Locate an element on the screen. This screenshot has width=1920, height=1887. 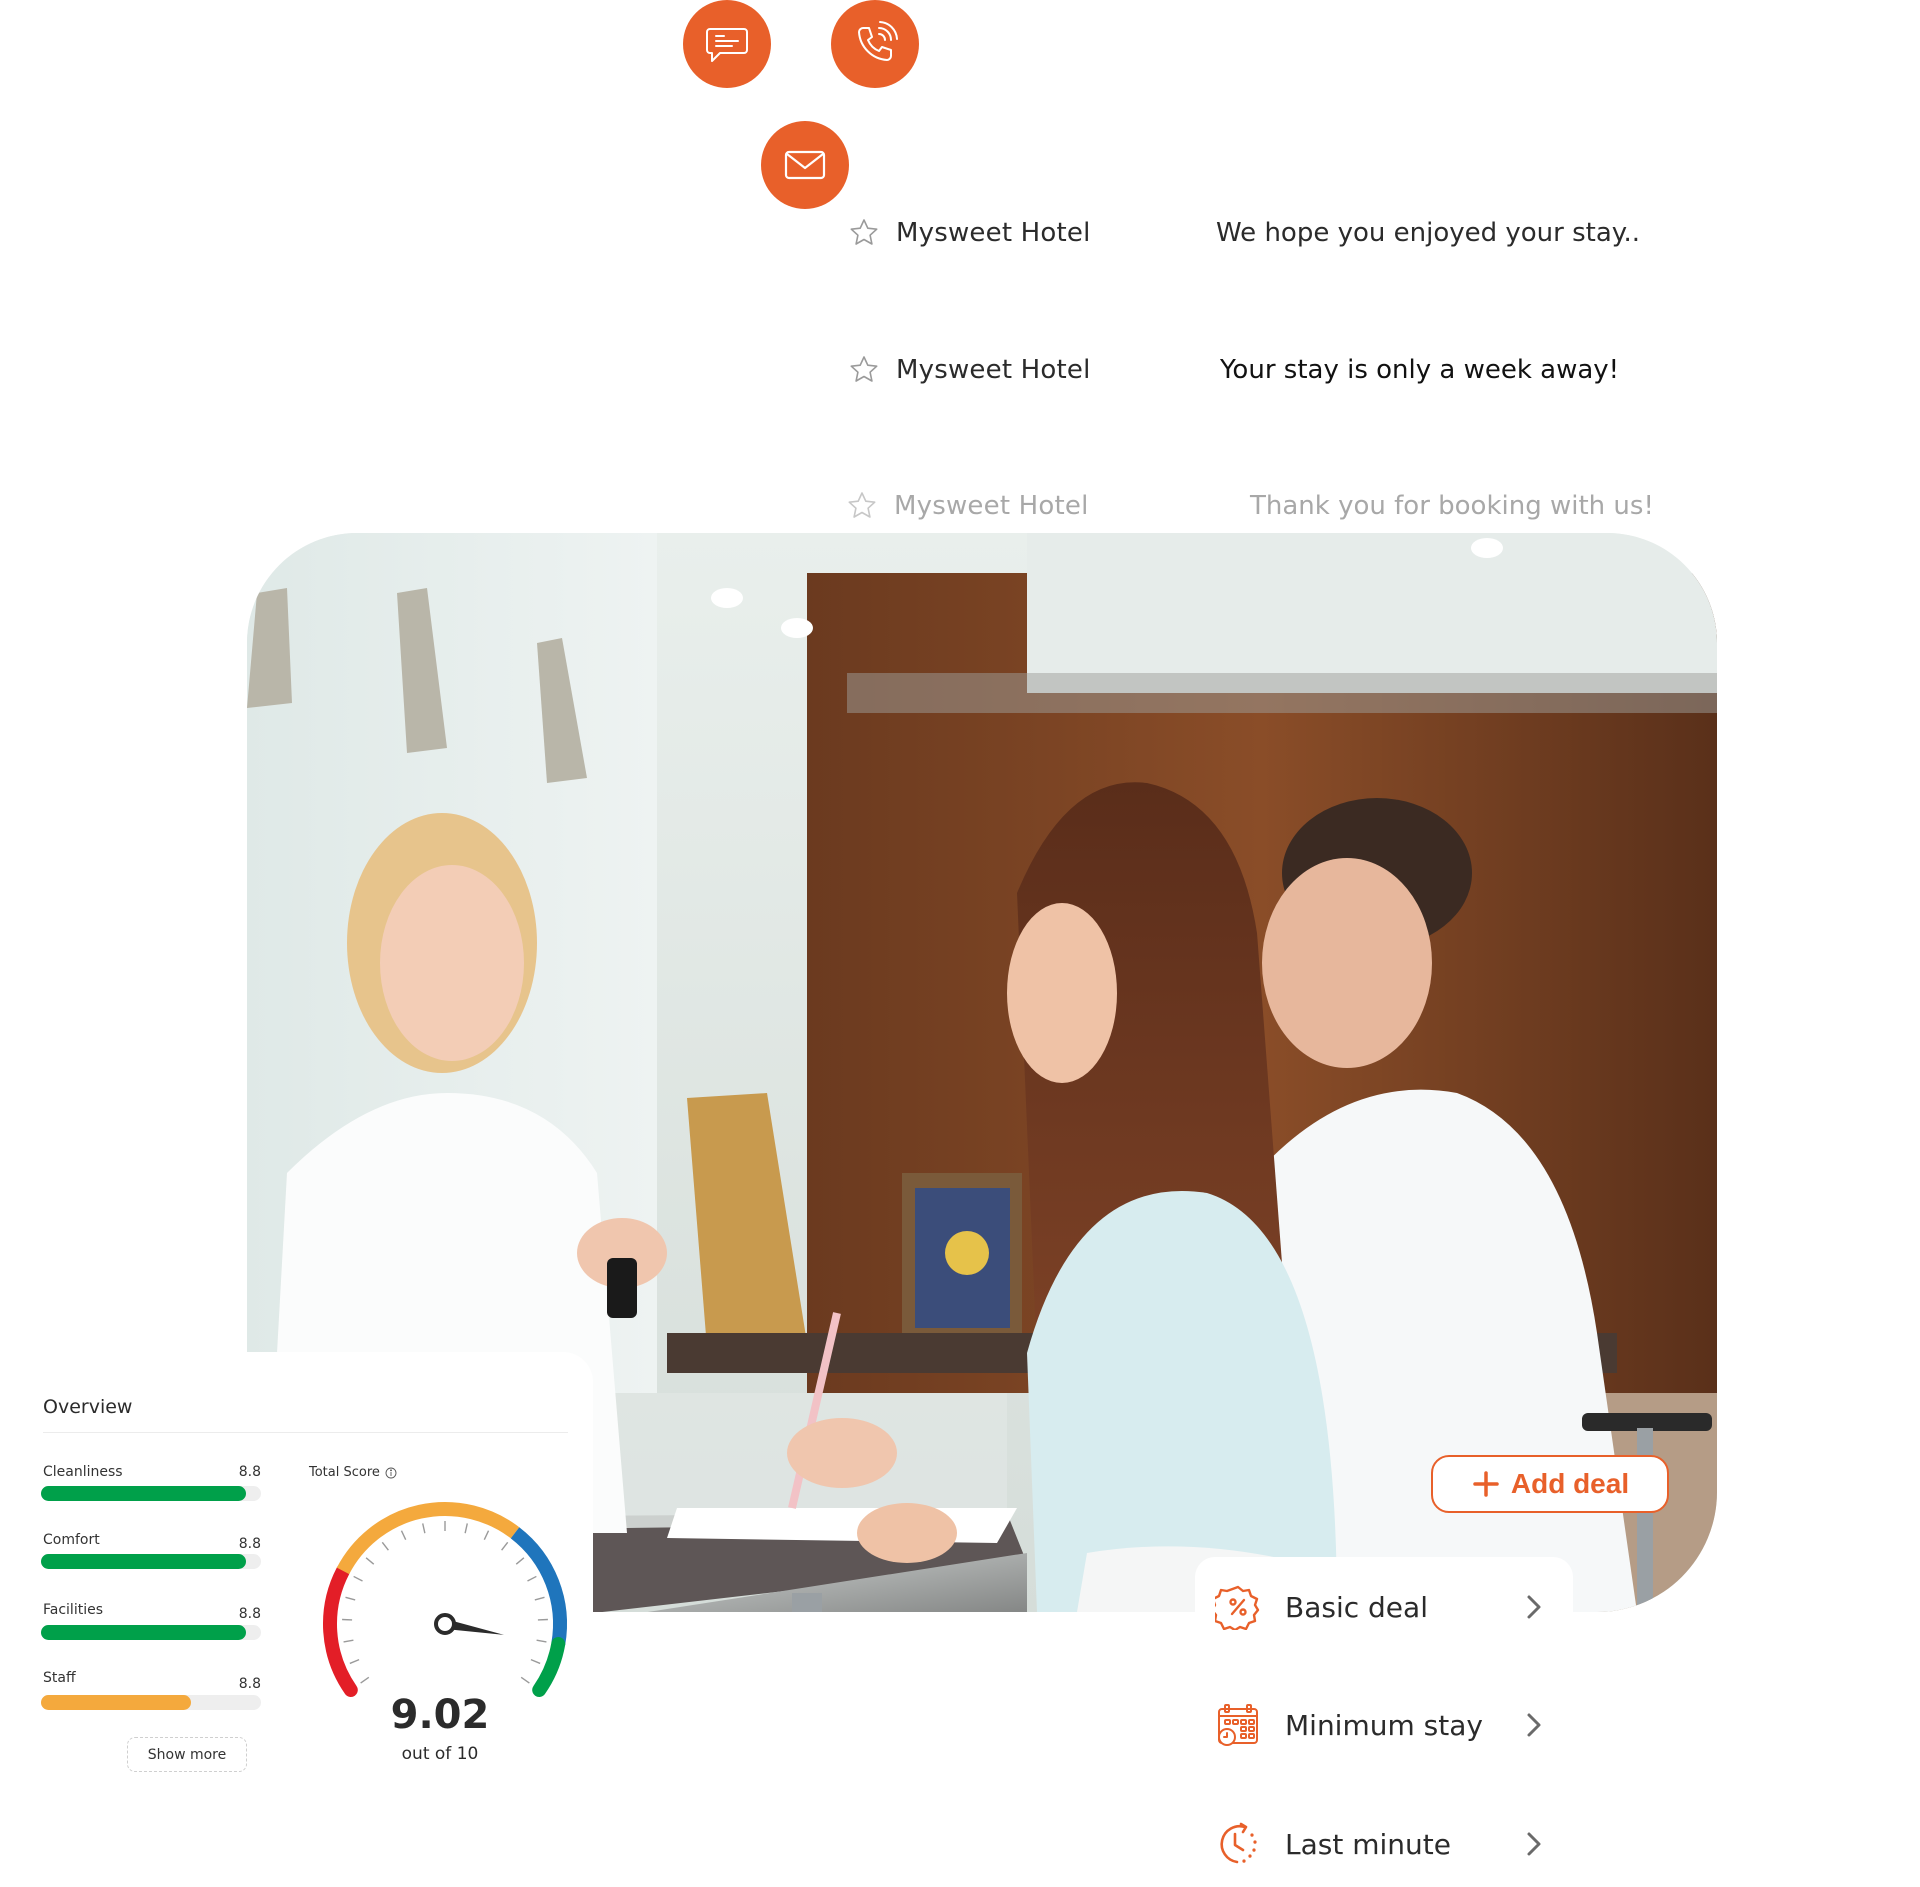
deal-label: Minimum stay is located at coordinates (1404, 1725).